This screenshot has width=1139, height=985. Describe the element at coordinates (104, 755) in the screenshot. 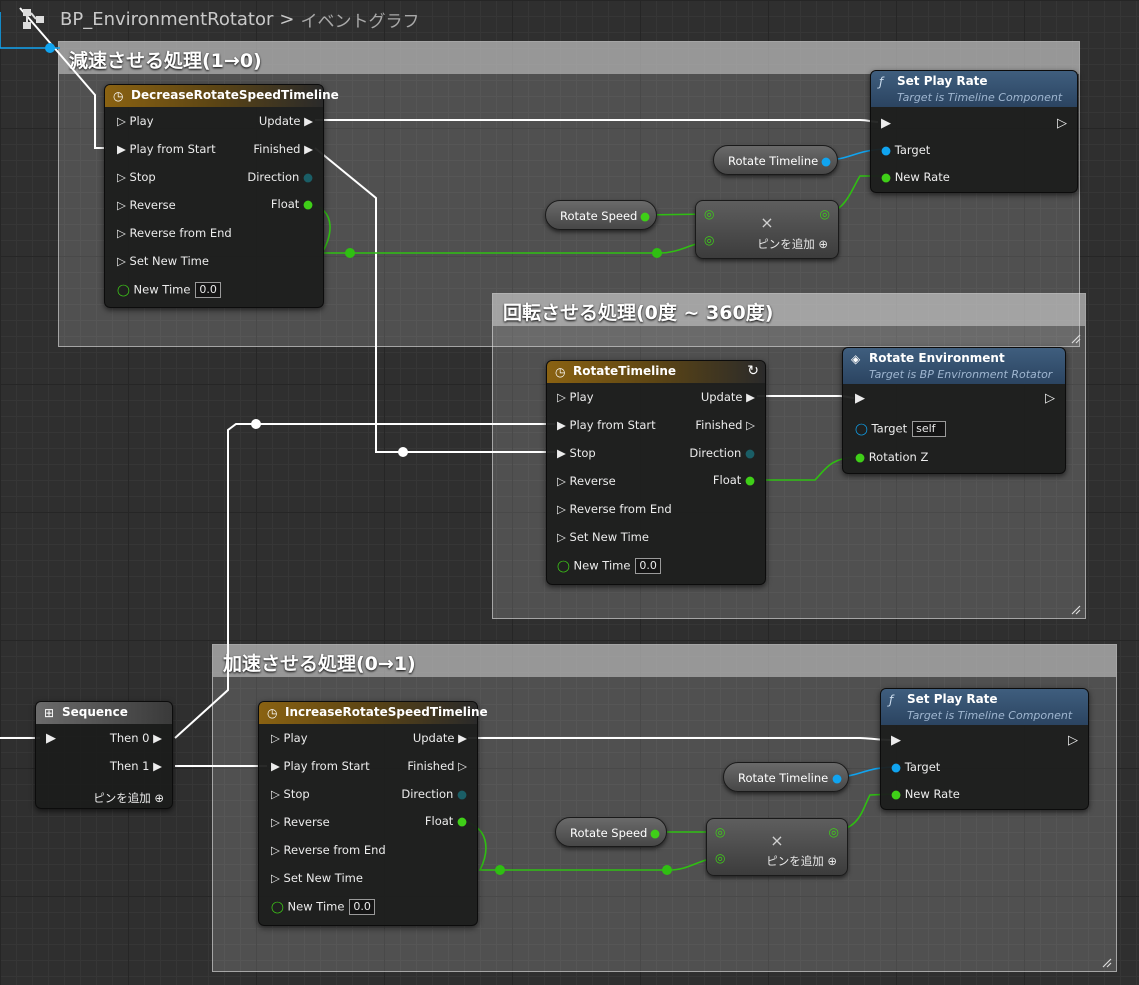

I see `sequence-node: ⊞ Sequence ▶ Then 0 ▶ Then 1 ▶ ピンを追加 ⊕` at that location.